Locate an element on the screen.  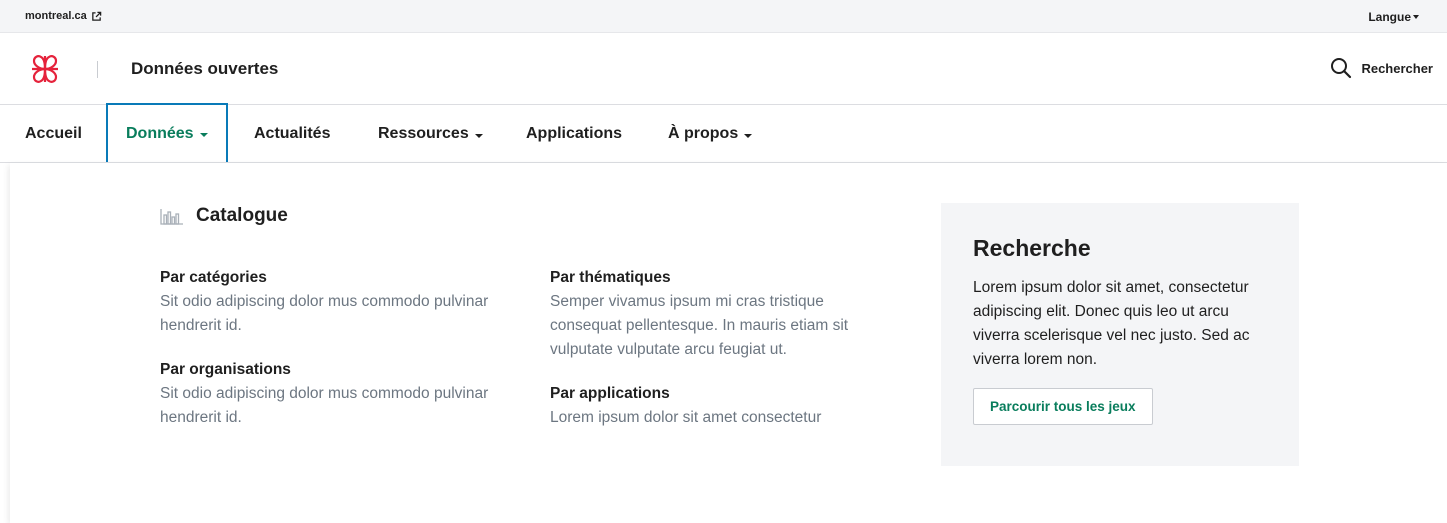
nav-label: À propos is located at coordinates (703, 133).